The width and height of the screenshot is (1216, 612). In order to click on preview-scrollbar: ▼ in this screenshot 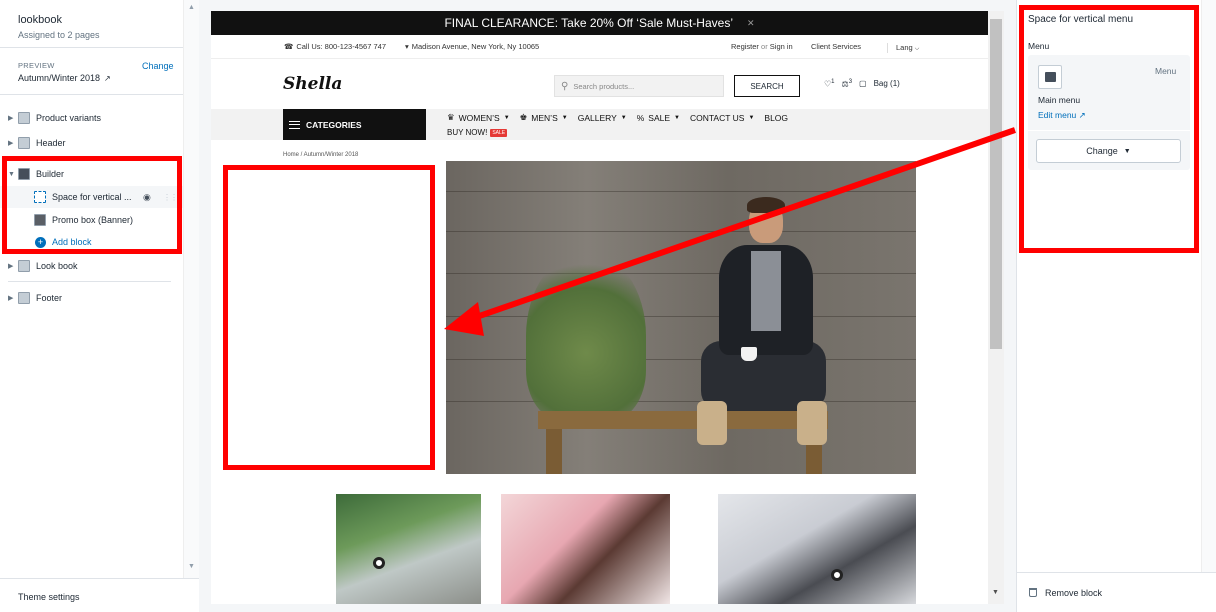, I will do `click(996, 307)`.